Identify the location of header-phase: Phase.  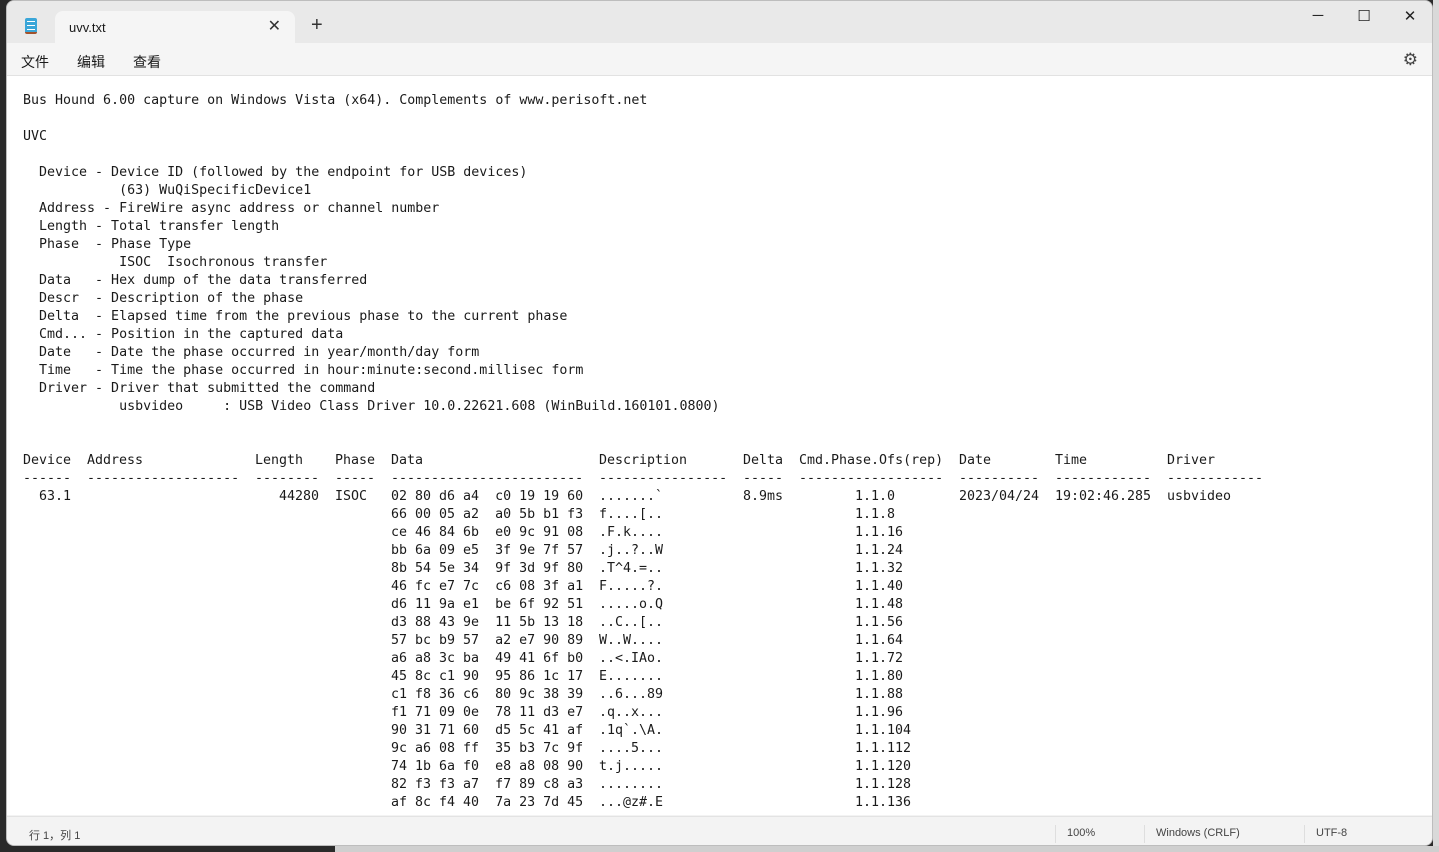
(355, 460).